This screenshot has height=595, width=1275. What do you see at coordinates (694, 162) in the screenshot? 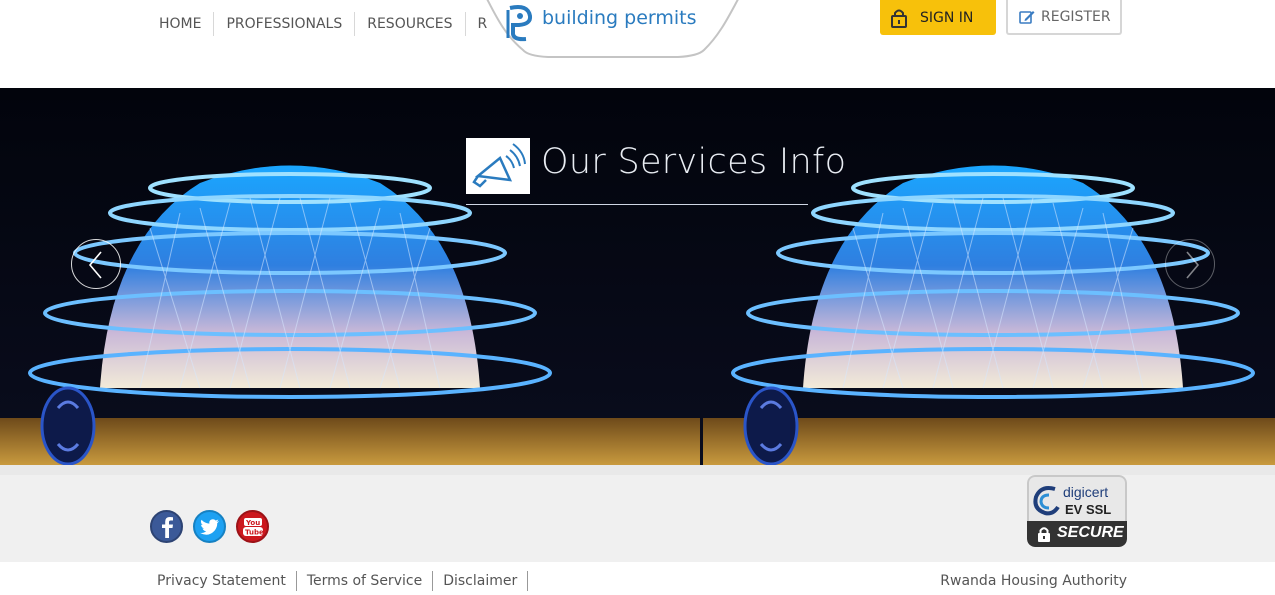
I see `services-title: Our Services Info` at bounding box center [694, 162].